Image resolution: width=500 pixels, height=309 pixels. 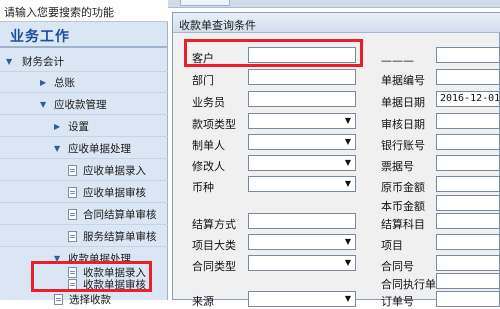 I want to click on field-label-project: 项目, so click(x=392, y=245).